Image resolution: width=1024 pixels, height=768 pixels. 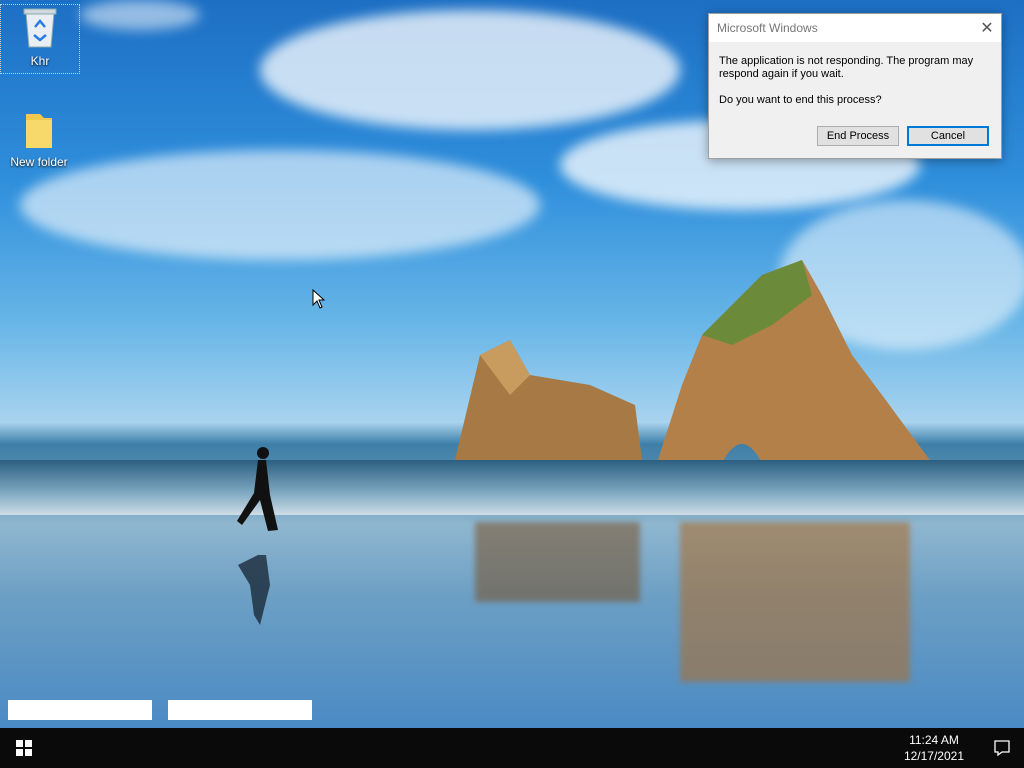 What do you see at coordinates (39, 131) in the screenshot?
I see `folder-icon` at bounding box center [39, 131].